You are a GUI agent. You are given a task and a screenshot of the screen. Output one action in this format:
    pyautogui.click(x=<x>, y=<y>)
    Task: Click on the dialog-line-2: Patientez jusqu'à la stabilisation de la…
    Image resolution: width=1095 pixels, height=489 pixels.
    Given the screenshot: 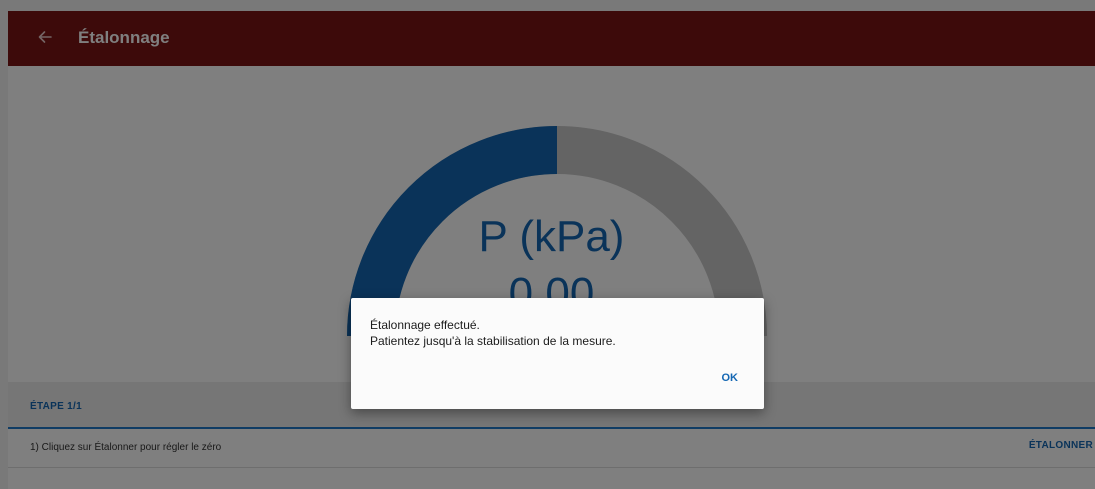 What is the action you would take?
    pyautogui.click(x=493, y=341)
    